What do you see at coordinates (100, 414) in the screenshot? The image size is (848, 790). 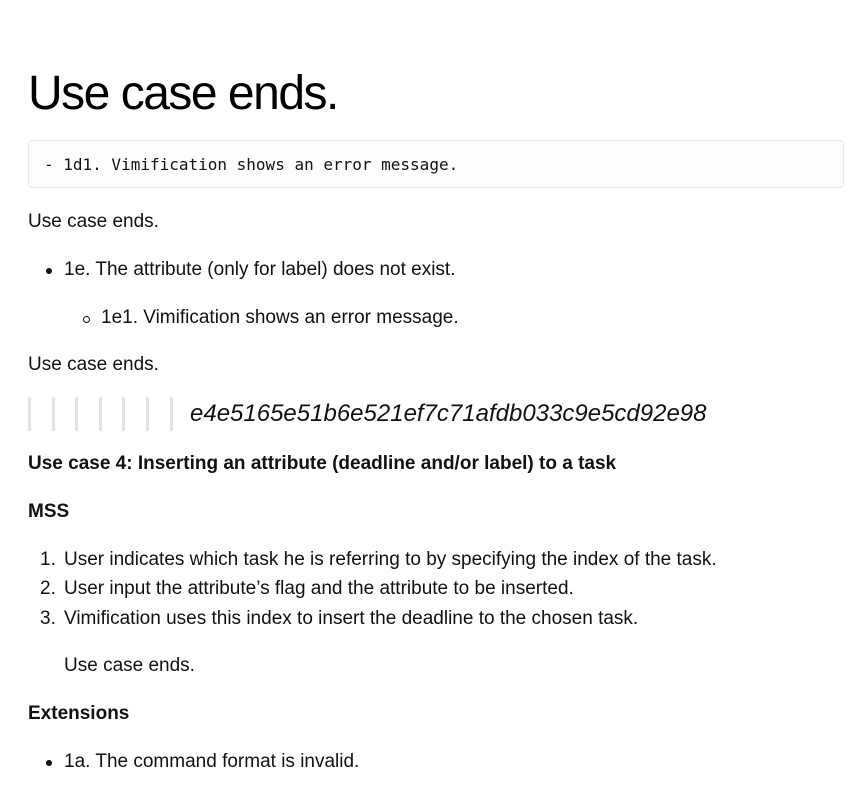 I see `divider-bars` at bounding box center [100, 414].